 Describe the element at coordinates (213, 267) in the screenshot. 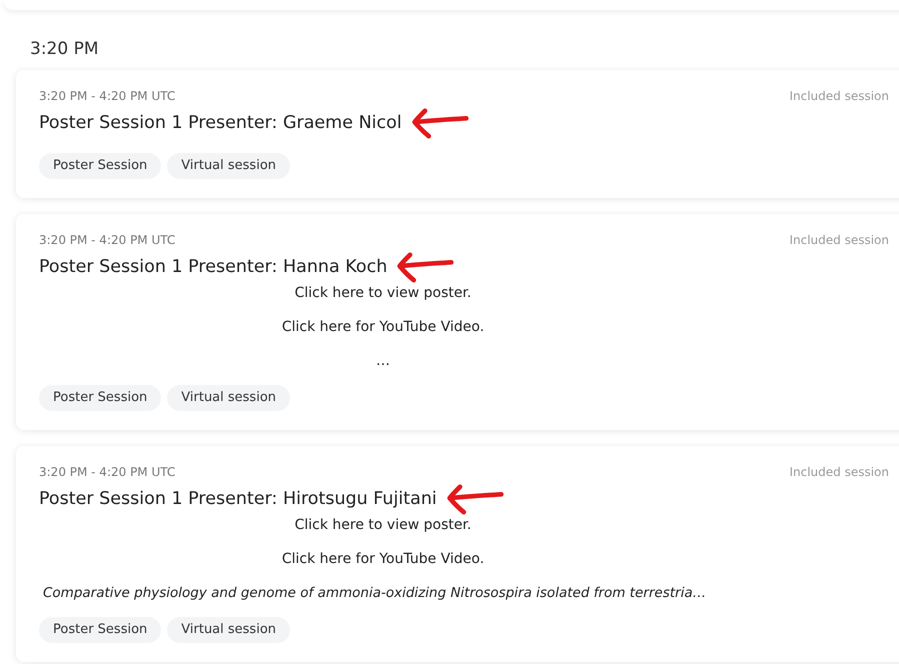

I see `session-title: Poster Session 1 Presenter: Hanna Koch` at that location.